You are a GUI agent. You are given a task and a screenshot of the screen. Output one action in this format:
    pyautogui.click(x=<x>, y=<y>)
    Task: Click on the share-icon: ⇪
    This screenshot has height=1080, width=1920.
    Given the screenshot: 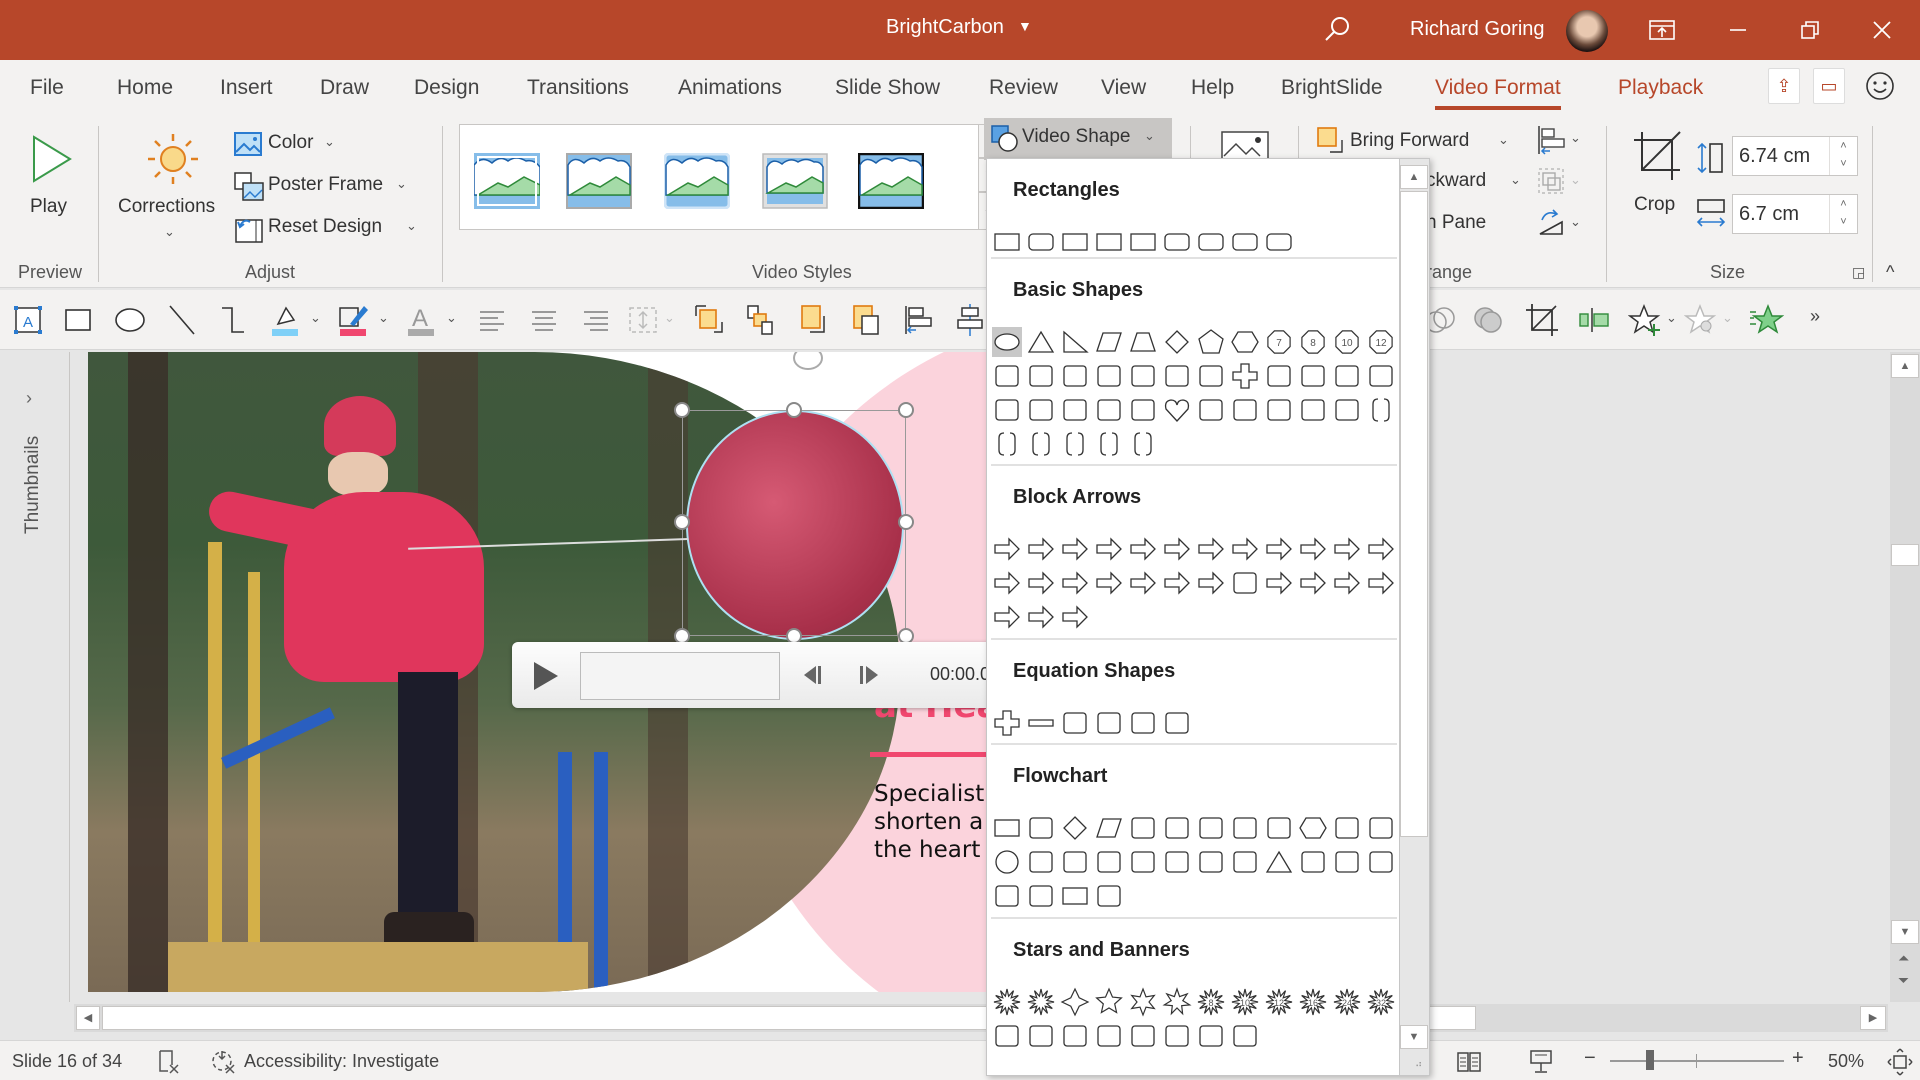 What is the action you would take?
    pyautogui.click(x=1784, y=86)
    